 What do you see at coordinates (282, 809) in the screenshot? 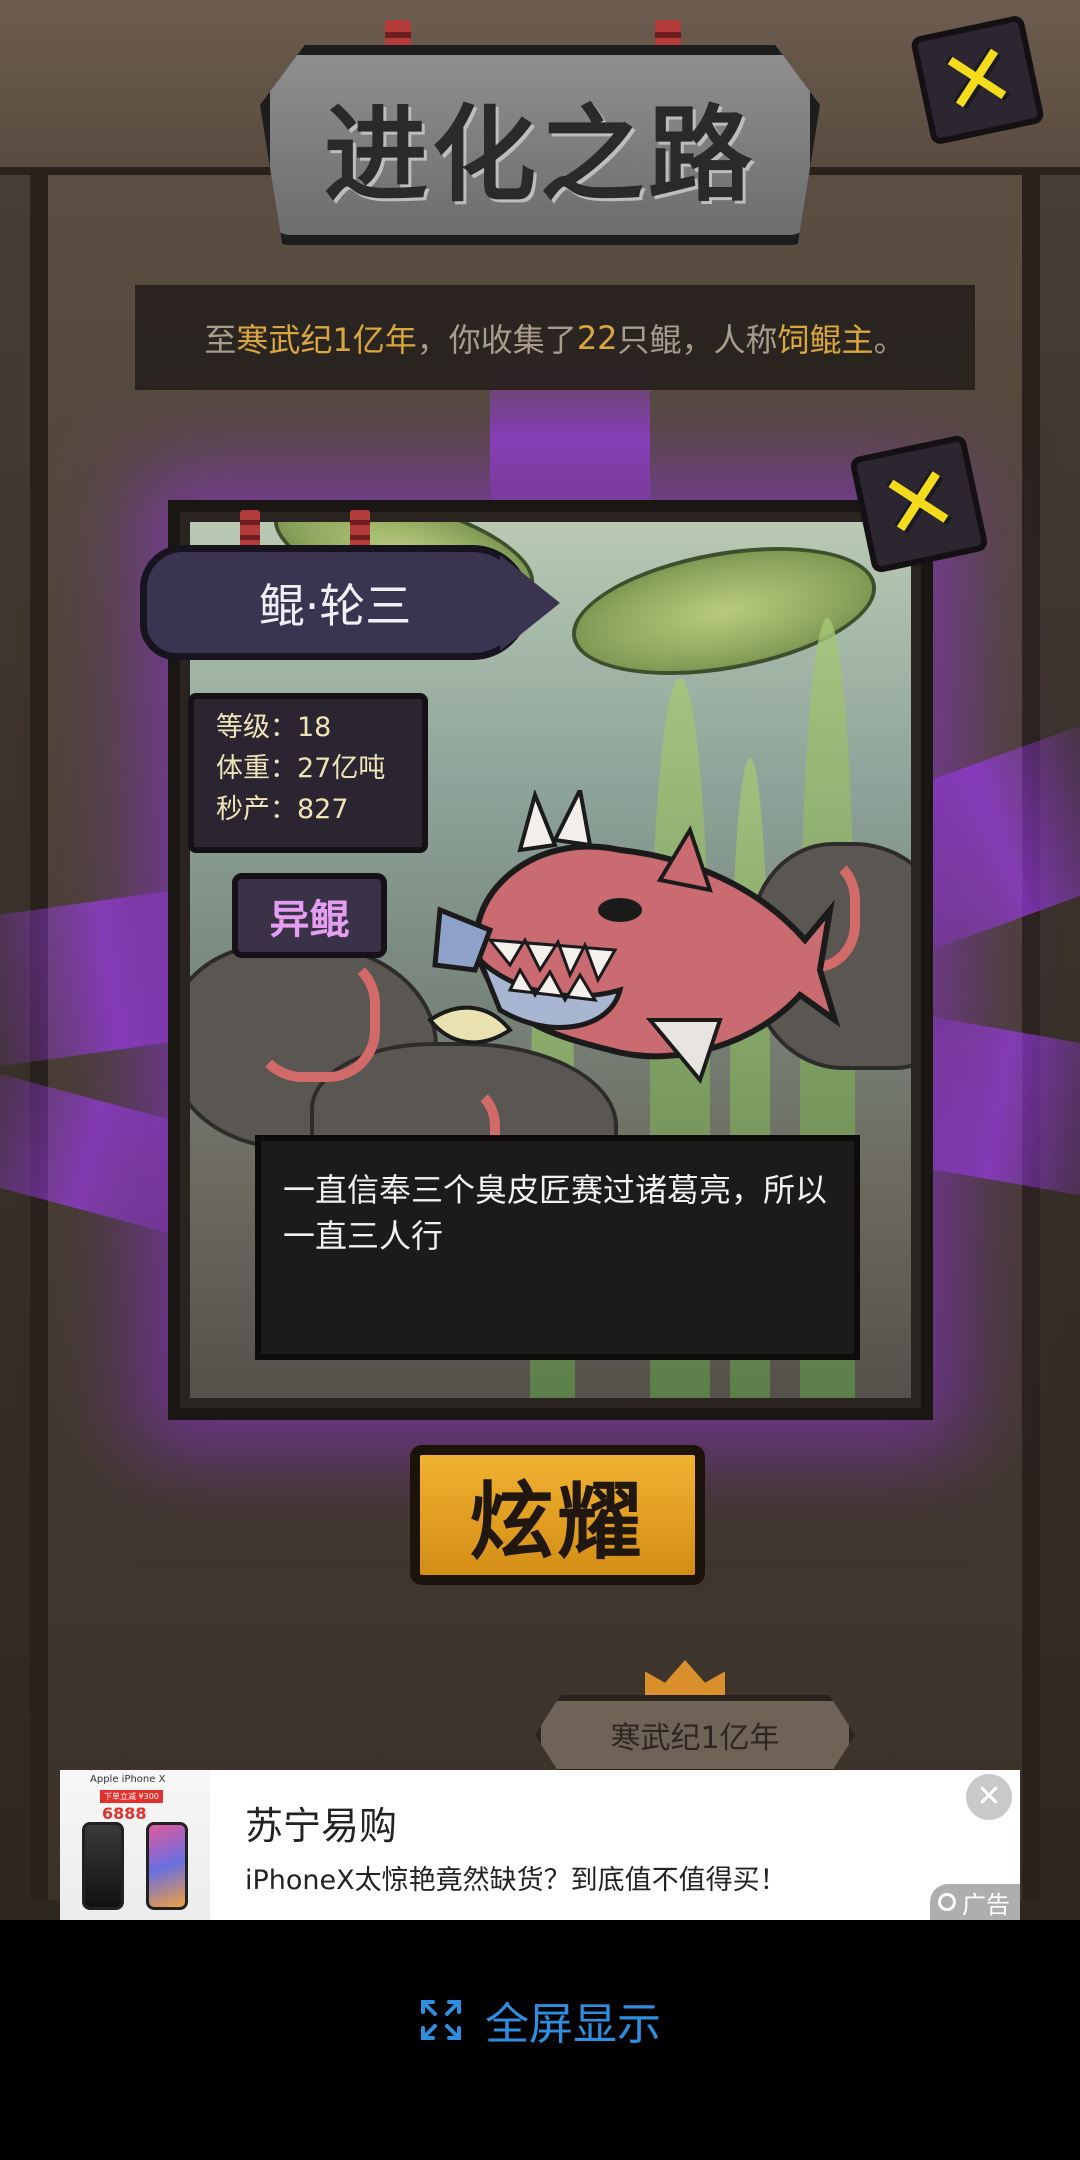
I see `stat-production: 秒产：827` at bounding box center [282, 809].